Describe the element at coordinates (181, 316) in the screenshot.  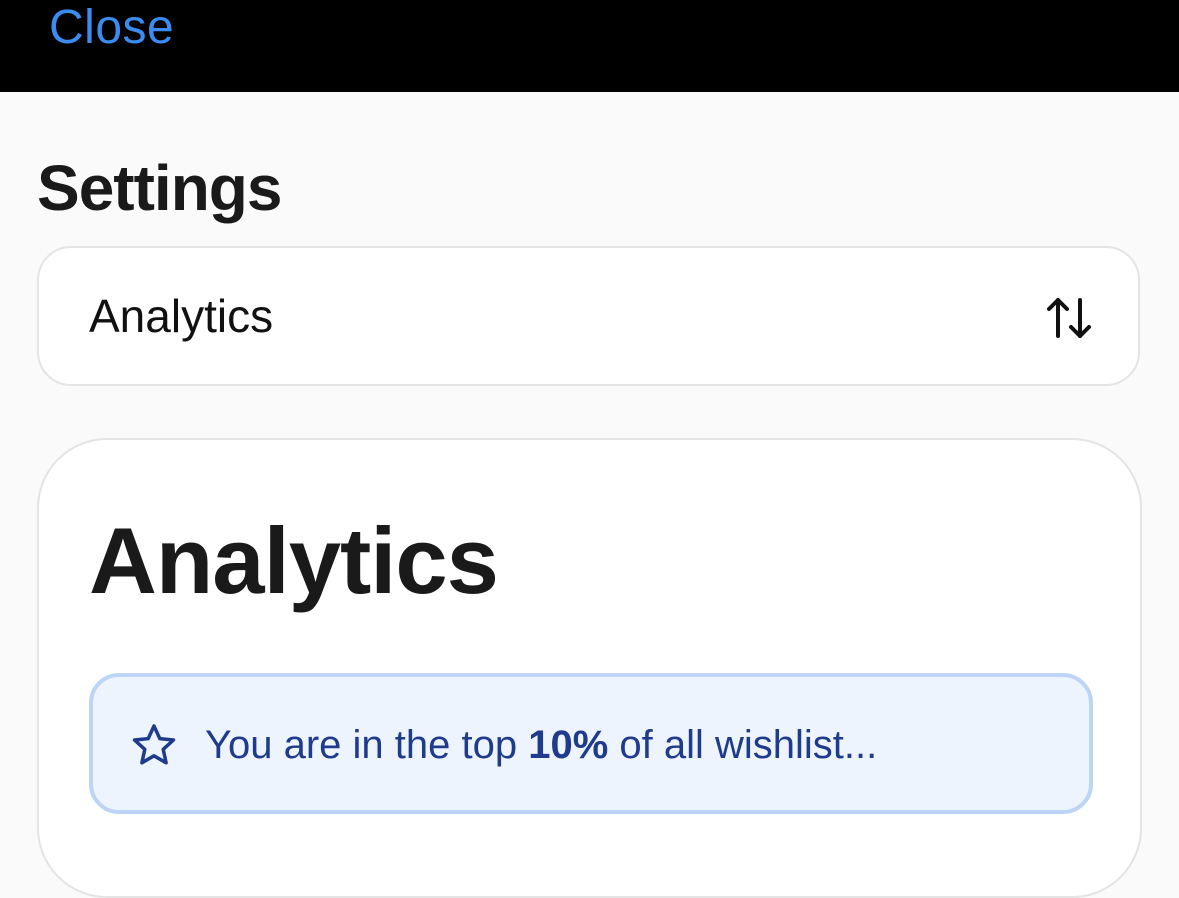
I see `section-selector-value: Analytics` at that location.